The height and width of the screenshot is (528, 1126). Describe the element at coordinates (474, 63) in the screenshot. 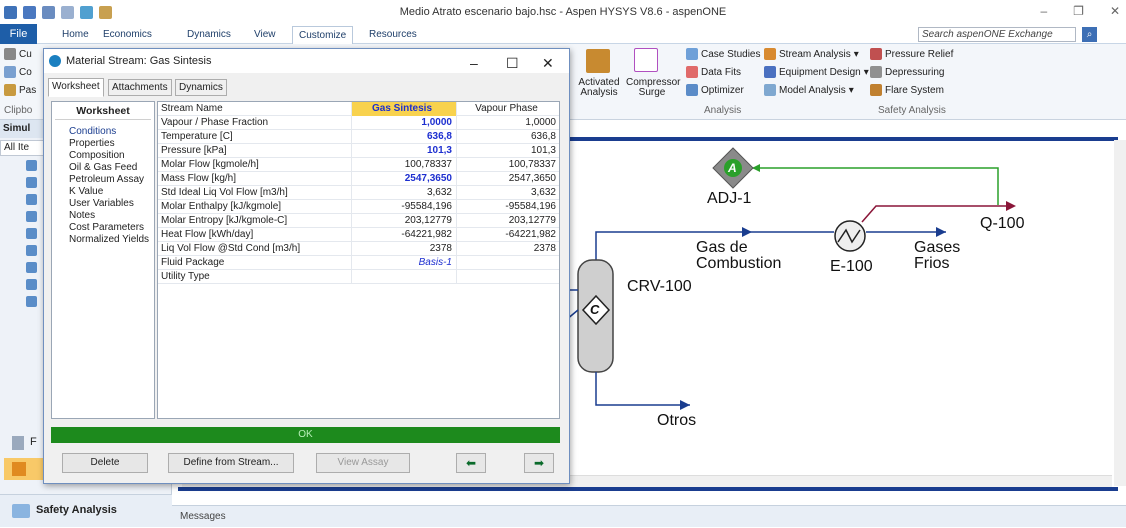

I see `dialog-minimize-icon: –` at that location.